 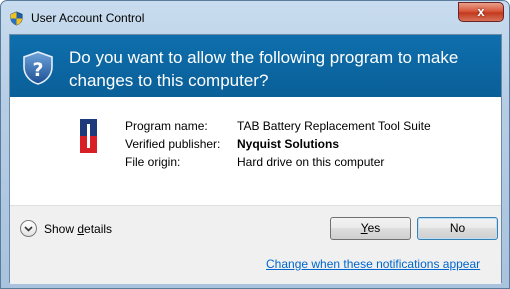 What do you see at coordinates (481, 12) in the screenshot?
I see `close-button: x` at bounding box center [481, 12].